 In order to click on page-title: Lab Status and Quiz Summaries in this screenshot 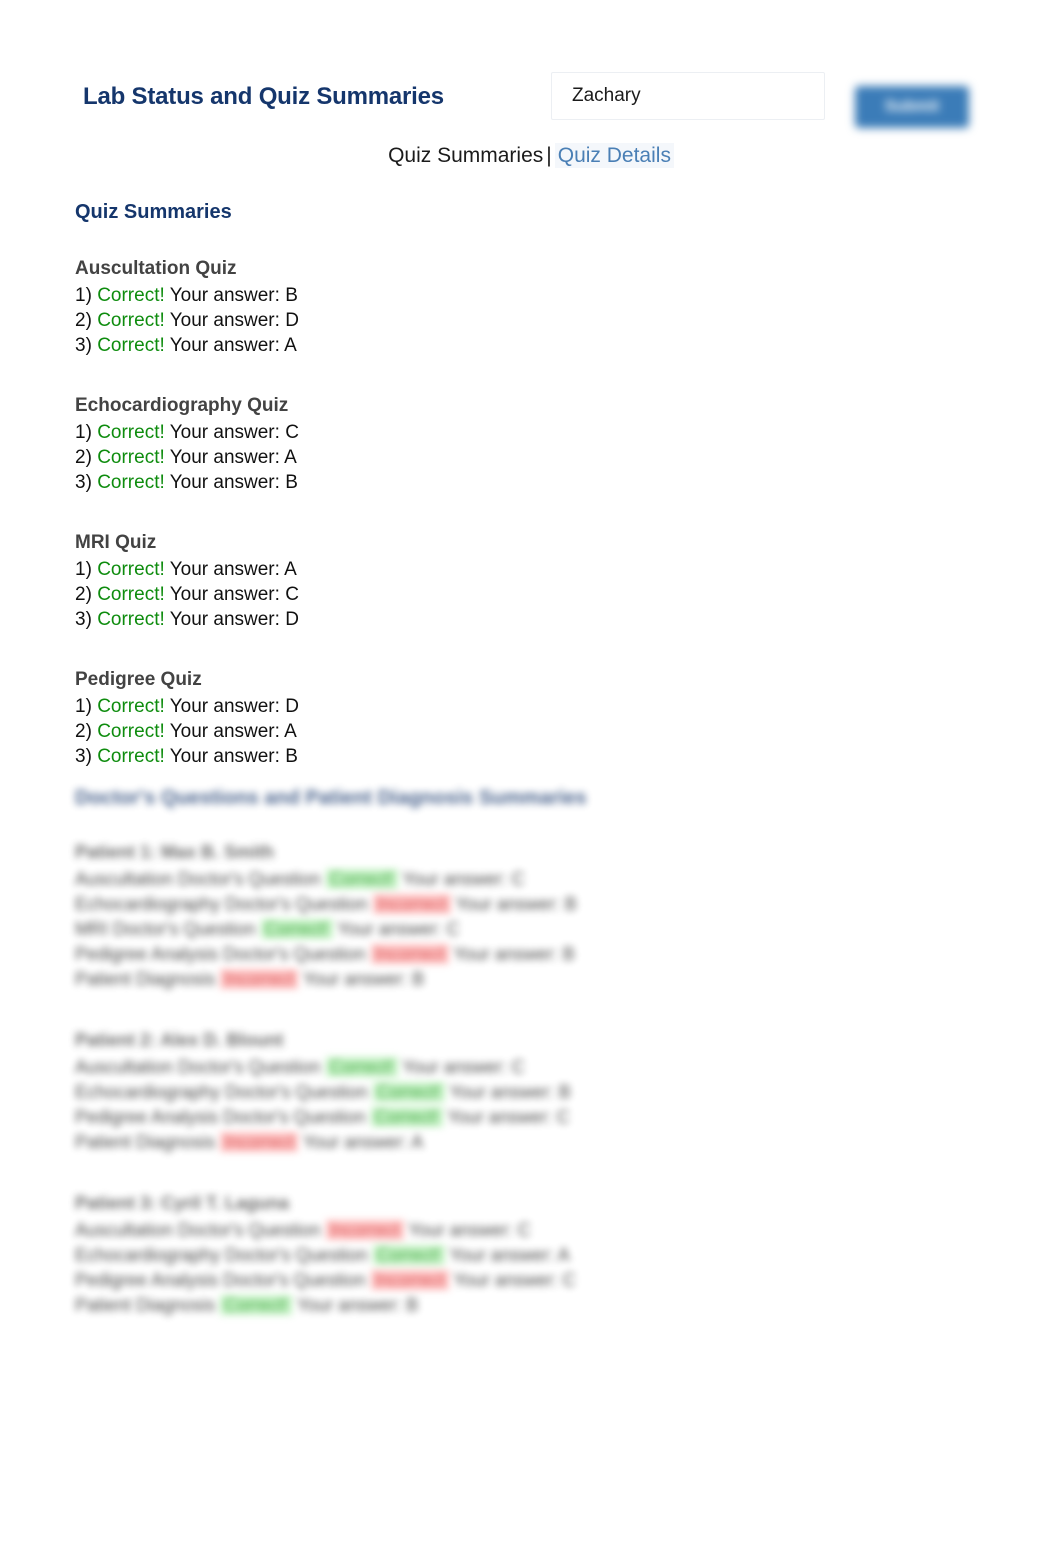, I will do `click(263, 96)`.